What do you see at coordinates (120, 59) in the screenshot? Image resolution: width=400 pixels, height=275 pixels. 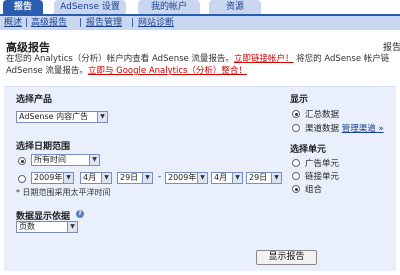 I see `intro-text: 在您的 Analytics（分析）帐户内查看 AdSense 流量报告。` at bounding box center [120, 59].